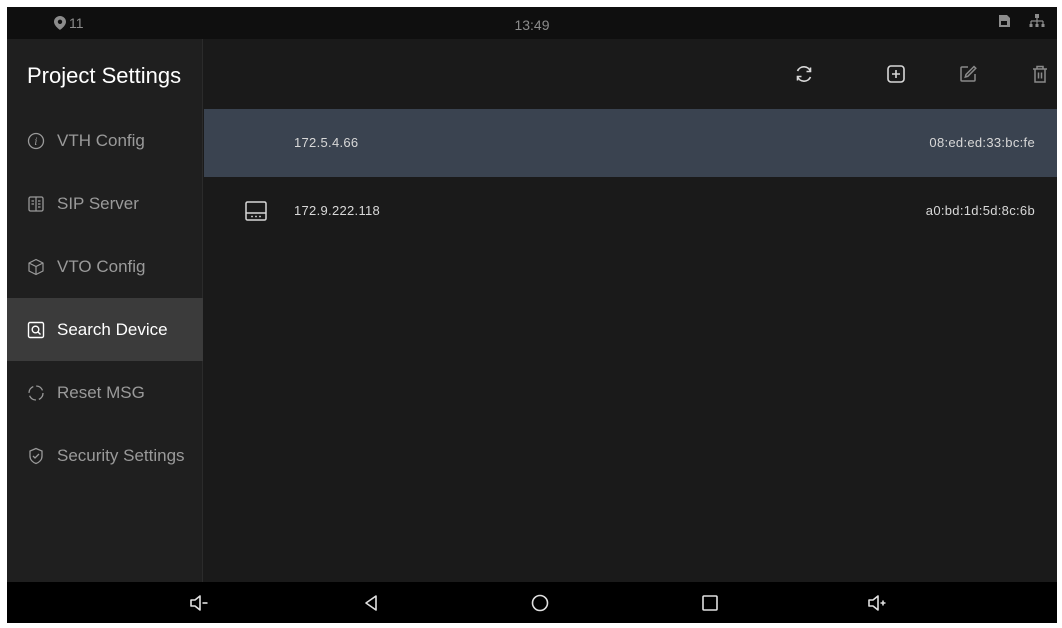 The image size is (1062, 628). Describe the element at coordinates (36, 456) in the screenshot. I see `shield-check-icon` at that location.